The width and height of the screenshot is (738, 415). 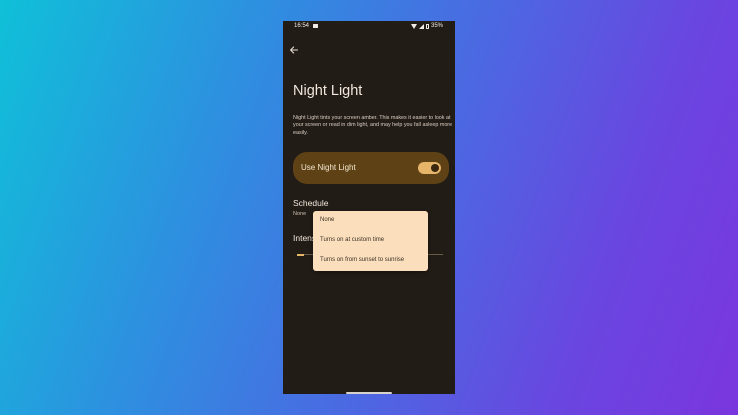 What do you see at coordinates (435, 168) in the screenshot?
I see `switch-knob` at bounding box center [435, 168].